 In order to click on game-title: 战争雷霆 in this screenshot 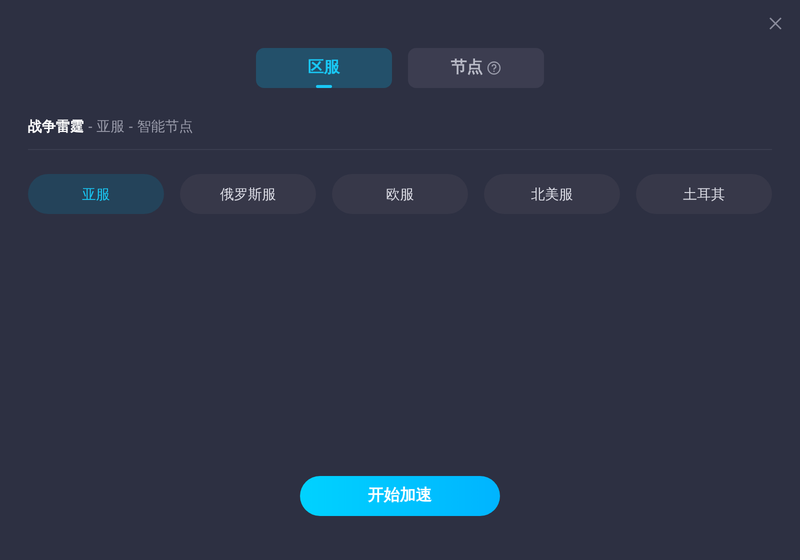, I will do `click(56, 126)`.